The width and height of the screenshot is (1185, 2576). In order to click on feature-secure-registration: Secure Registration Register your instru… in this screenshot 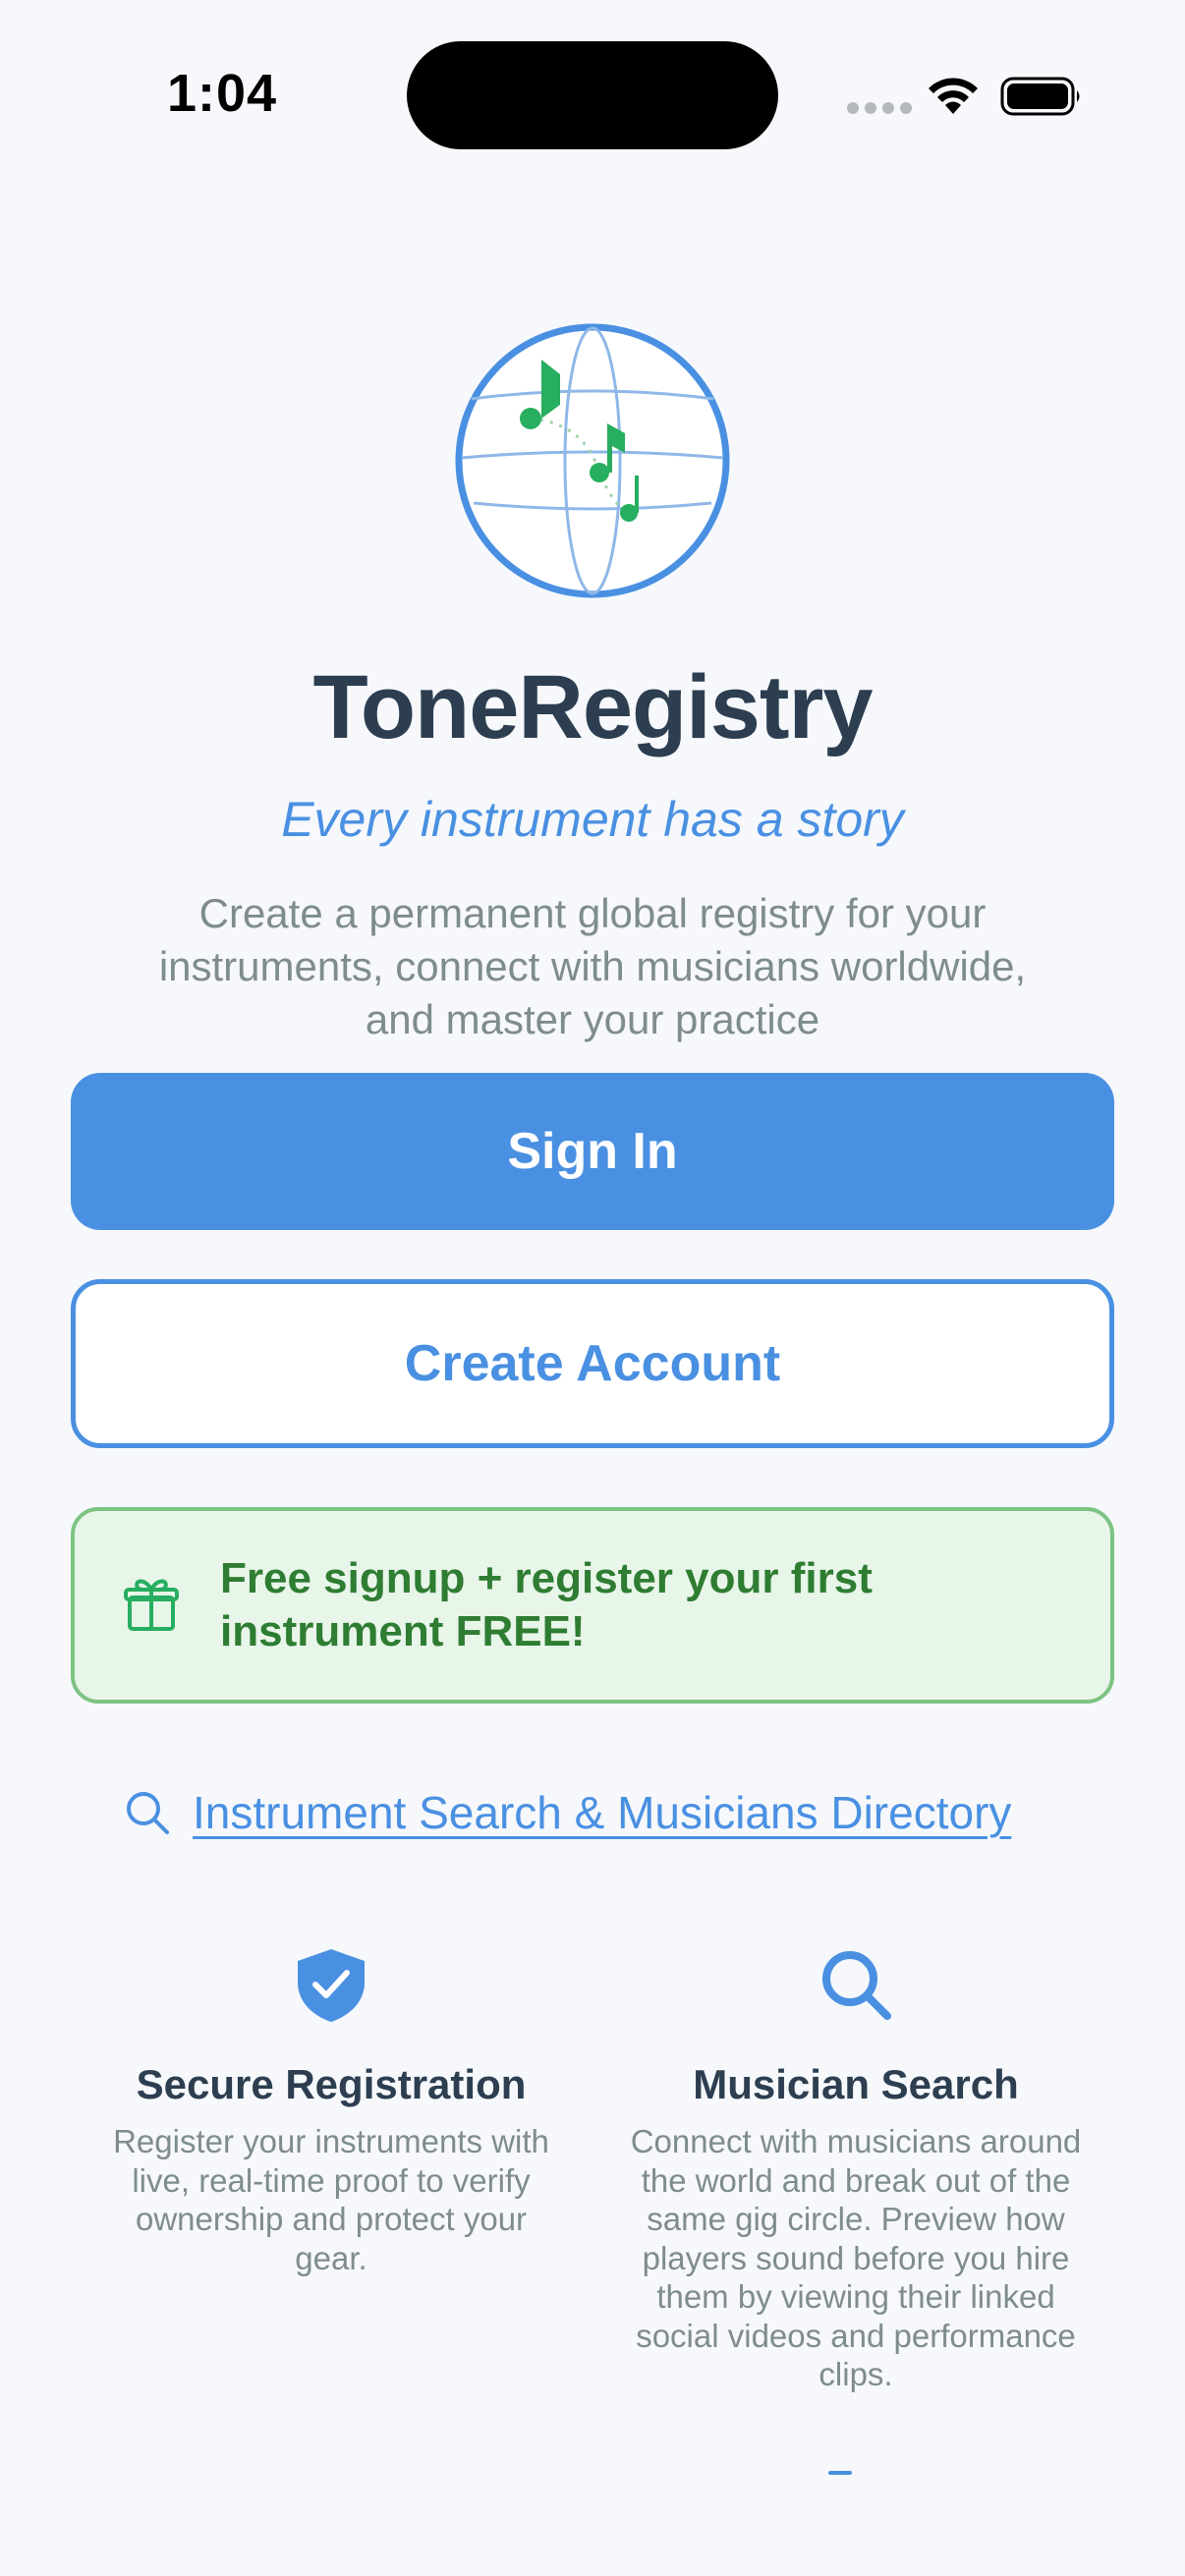, I will do `click(331, 2110)`.